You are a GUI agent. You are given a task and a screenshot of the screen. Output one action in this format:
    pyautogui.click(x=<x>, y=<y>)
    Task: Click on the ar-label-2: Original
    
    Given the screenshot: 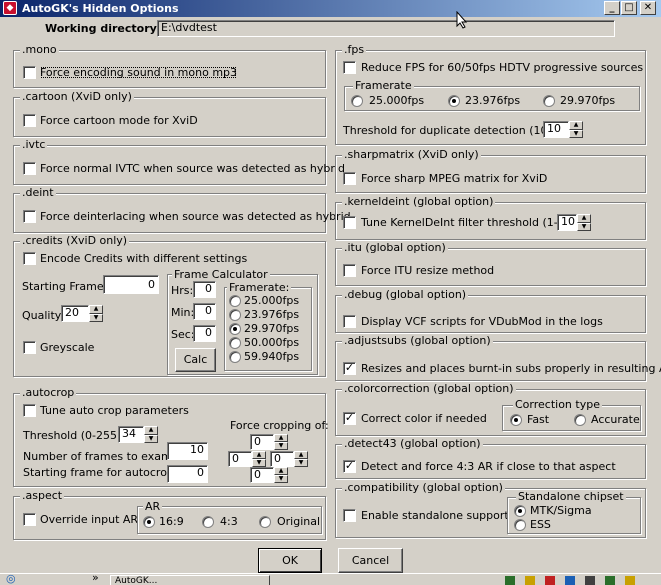 What is the action you would take?
    pyautogui.click(x=298, y=521)
    